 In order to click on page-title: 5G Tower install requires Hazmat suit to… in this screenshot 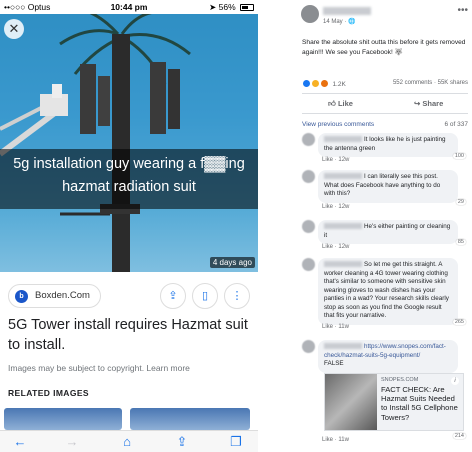, I will do `click(130, 335)`.